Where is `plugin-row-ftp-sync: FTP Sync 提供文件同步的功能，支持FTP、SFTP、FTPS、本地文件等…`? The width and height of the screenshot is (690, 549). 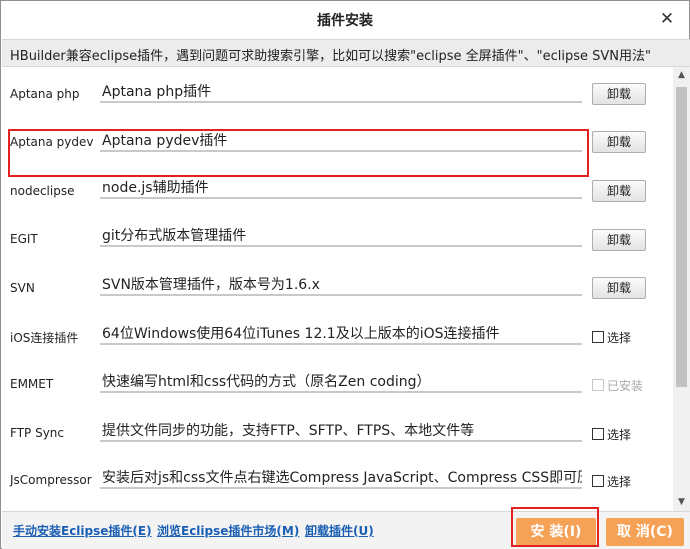 plugin-row-ftp-sync: FTP Sync 提供文件同步的功能，支持FTP、SFTP、FTPS、本地文件等… is located at coordinates (337, 427).